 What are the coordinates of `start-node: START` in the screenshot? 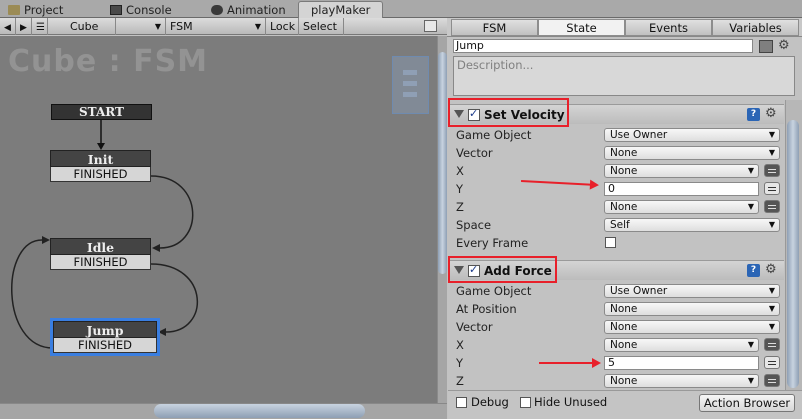 It's located at (101, 112).